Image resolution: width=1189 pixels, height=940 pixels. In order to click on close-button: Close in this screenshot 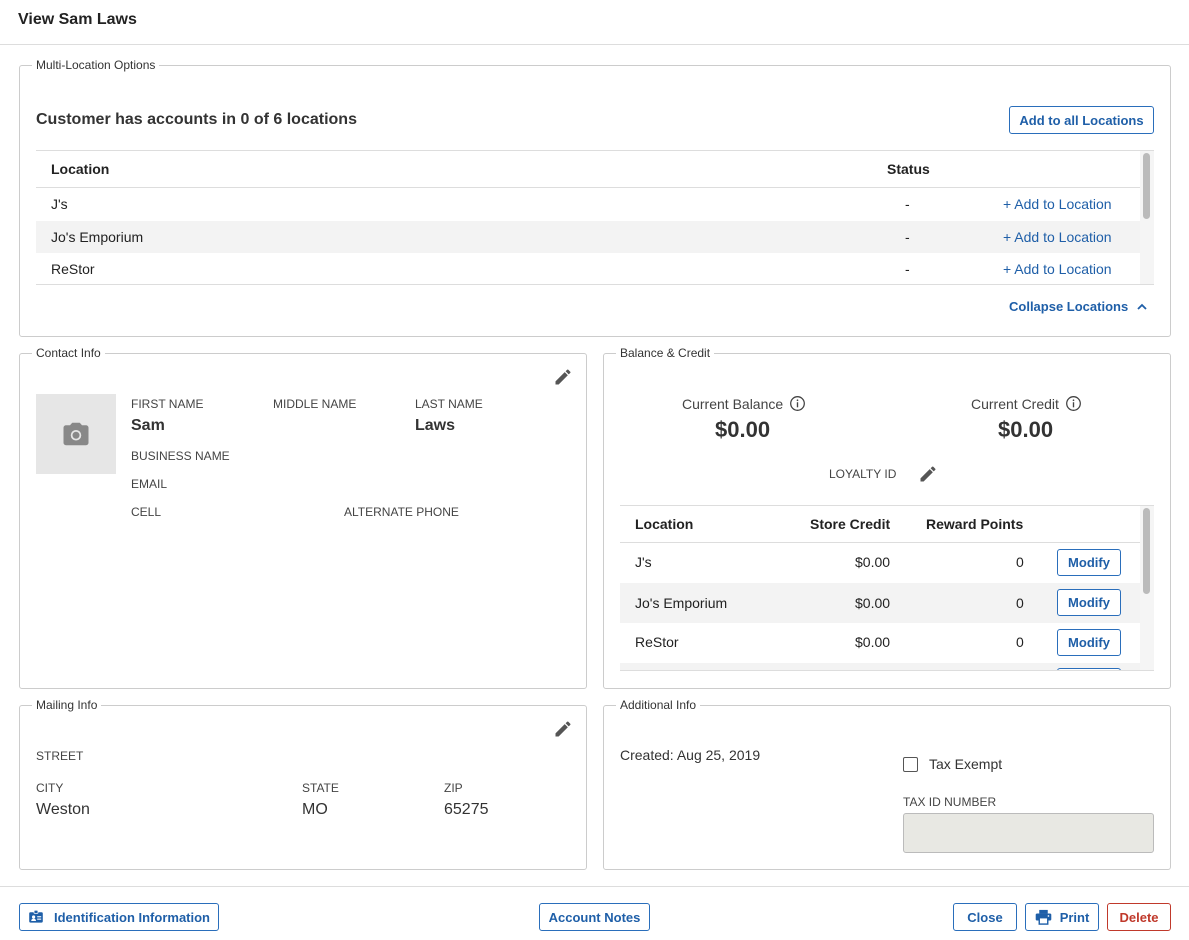, I will do `click(985, 917)`.